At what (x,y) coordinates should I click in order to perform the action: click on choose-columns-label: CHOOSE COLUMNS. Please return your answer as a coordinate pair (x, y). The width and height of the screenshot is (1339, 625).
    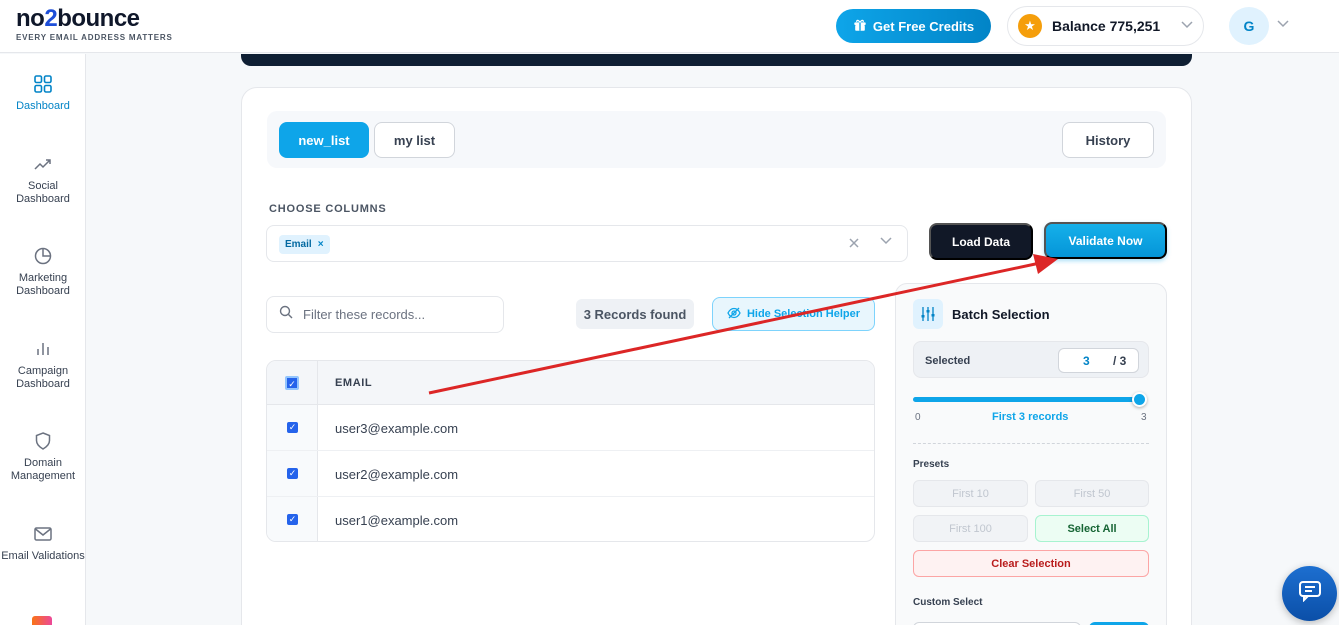
    Looking at the image, I should click on (328, 209).